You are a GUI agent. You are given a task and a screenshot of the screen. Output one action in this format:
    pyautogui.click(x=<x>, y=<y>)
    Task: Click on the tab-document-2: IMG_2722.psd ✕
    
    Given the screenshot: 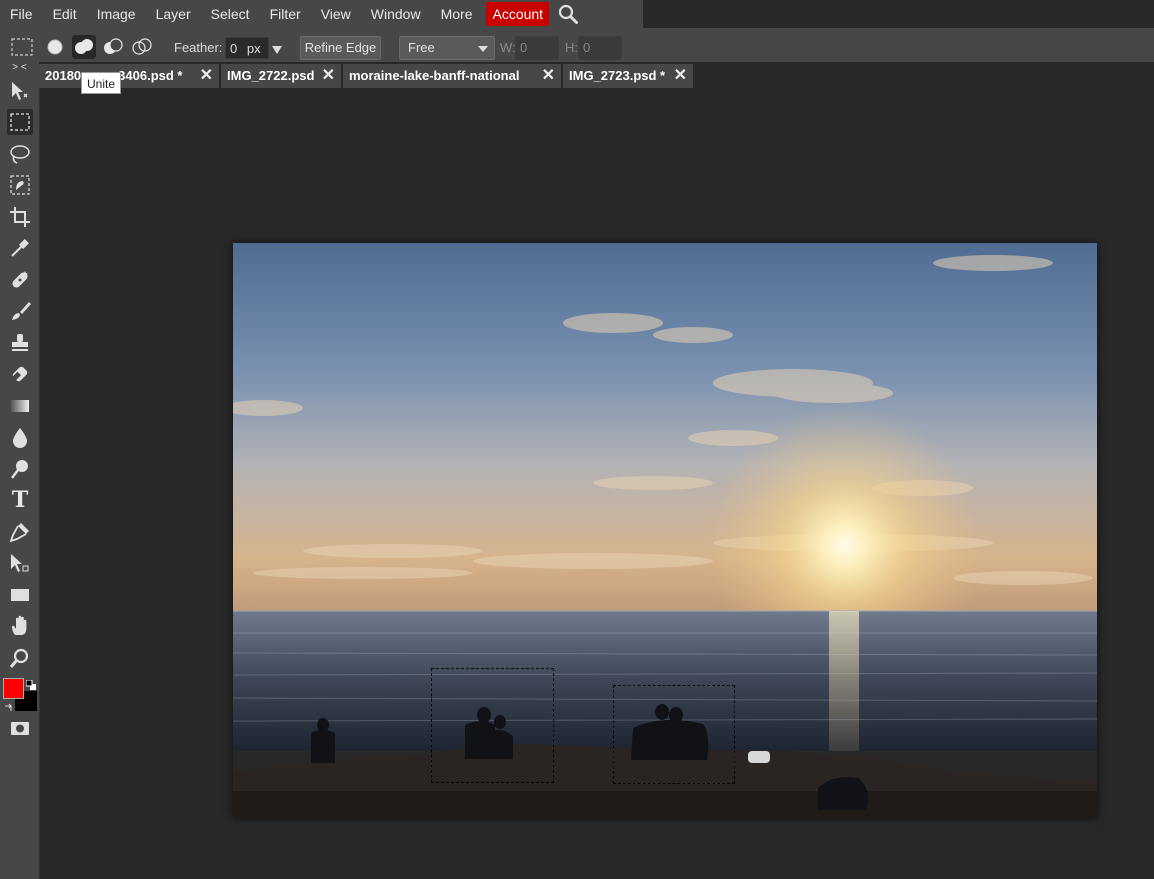 What is the action you would take?
    pyautogui.click(x=281, y=76)
    